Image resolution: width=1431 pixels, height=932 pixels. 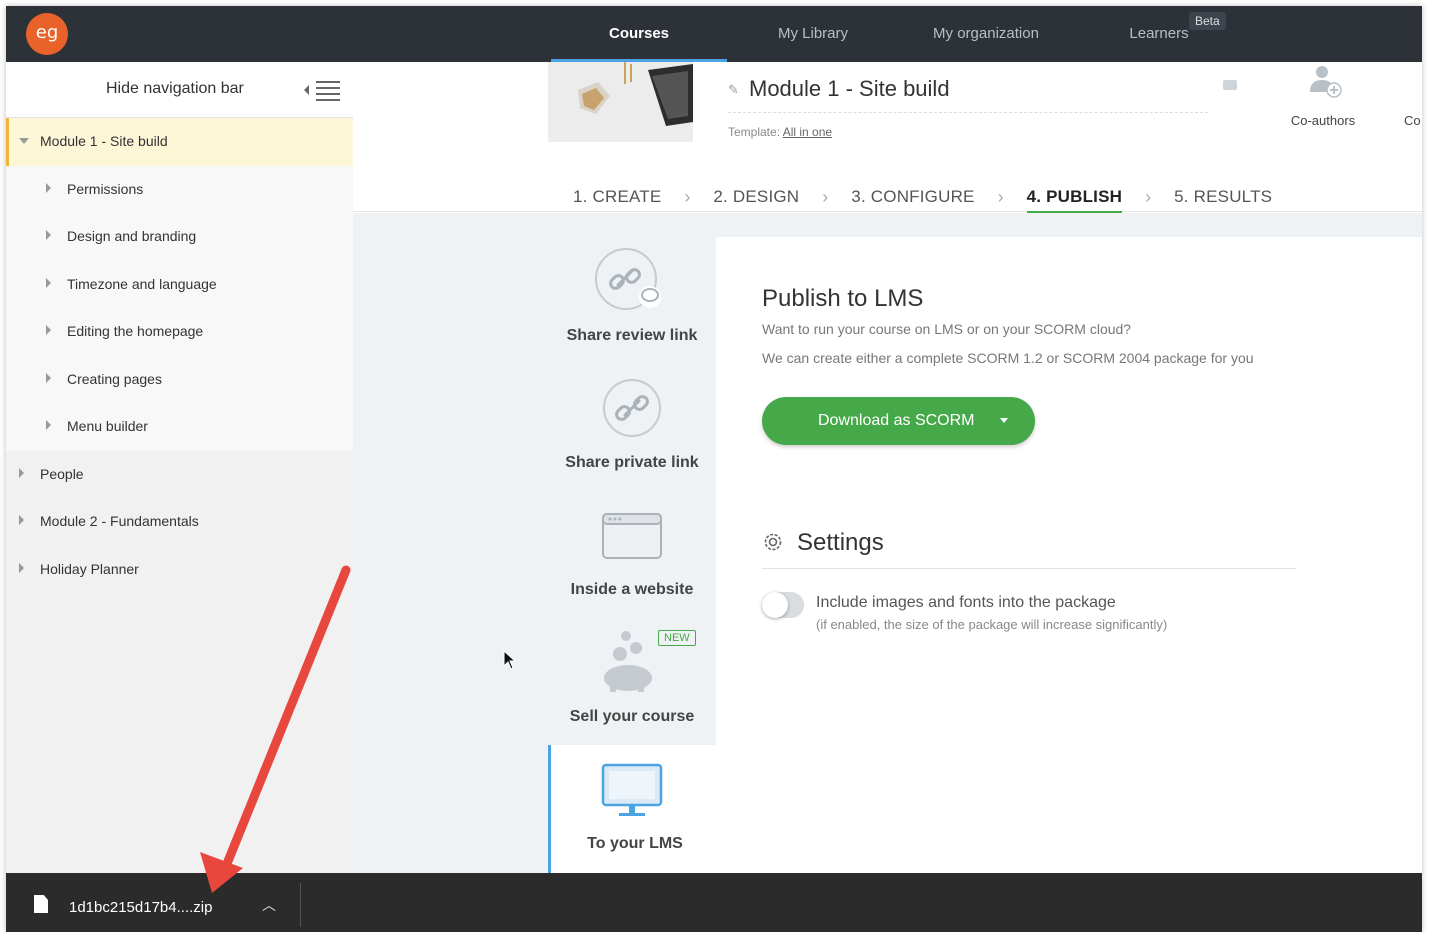 What do you see at coordinates (628, 661) in the screenshot?
I see `piggy-bank-icon` at bounding box center [628, 661].